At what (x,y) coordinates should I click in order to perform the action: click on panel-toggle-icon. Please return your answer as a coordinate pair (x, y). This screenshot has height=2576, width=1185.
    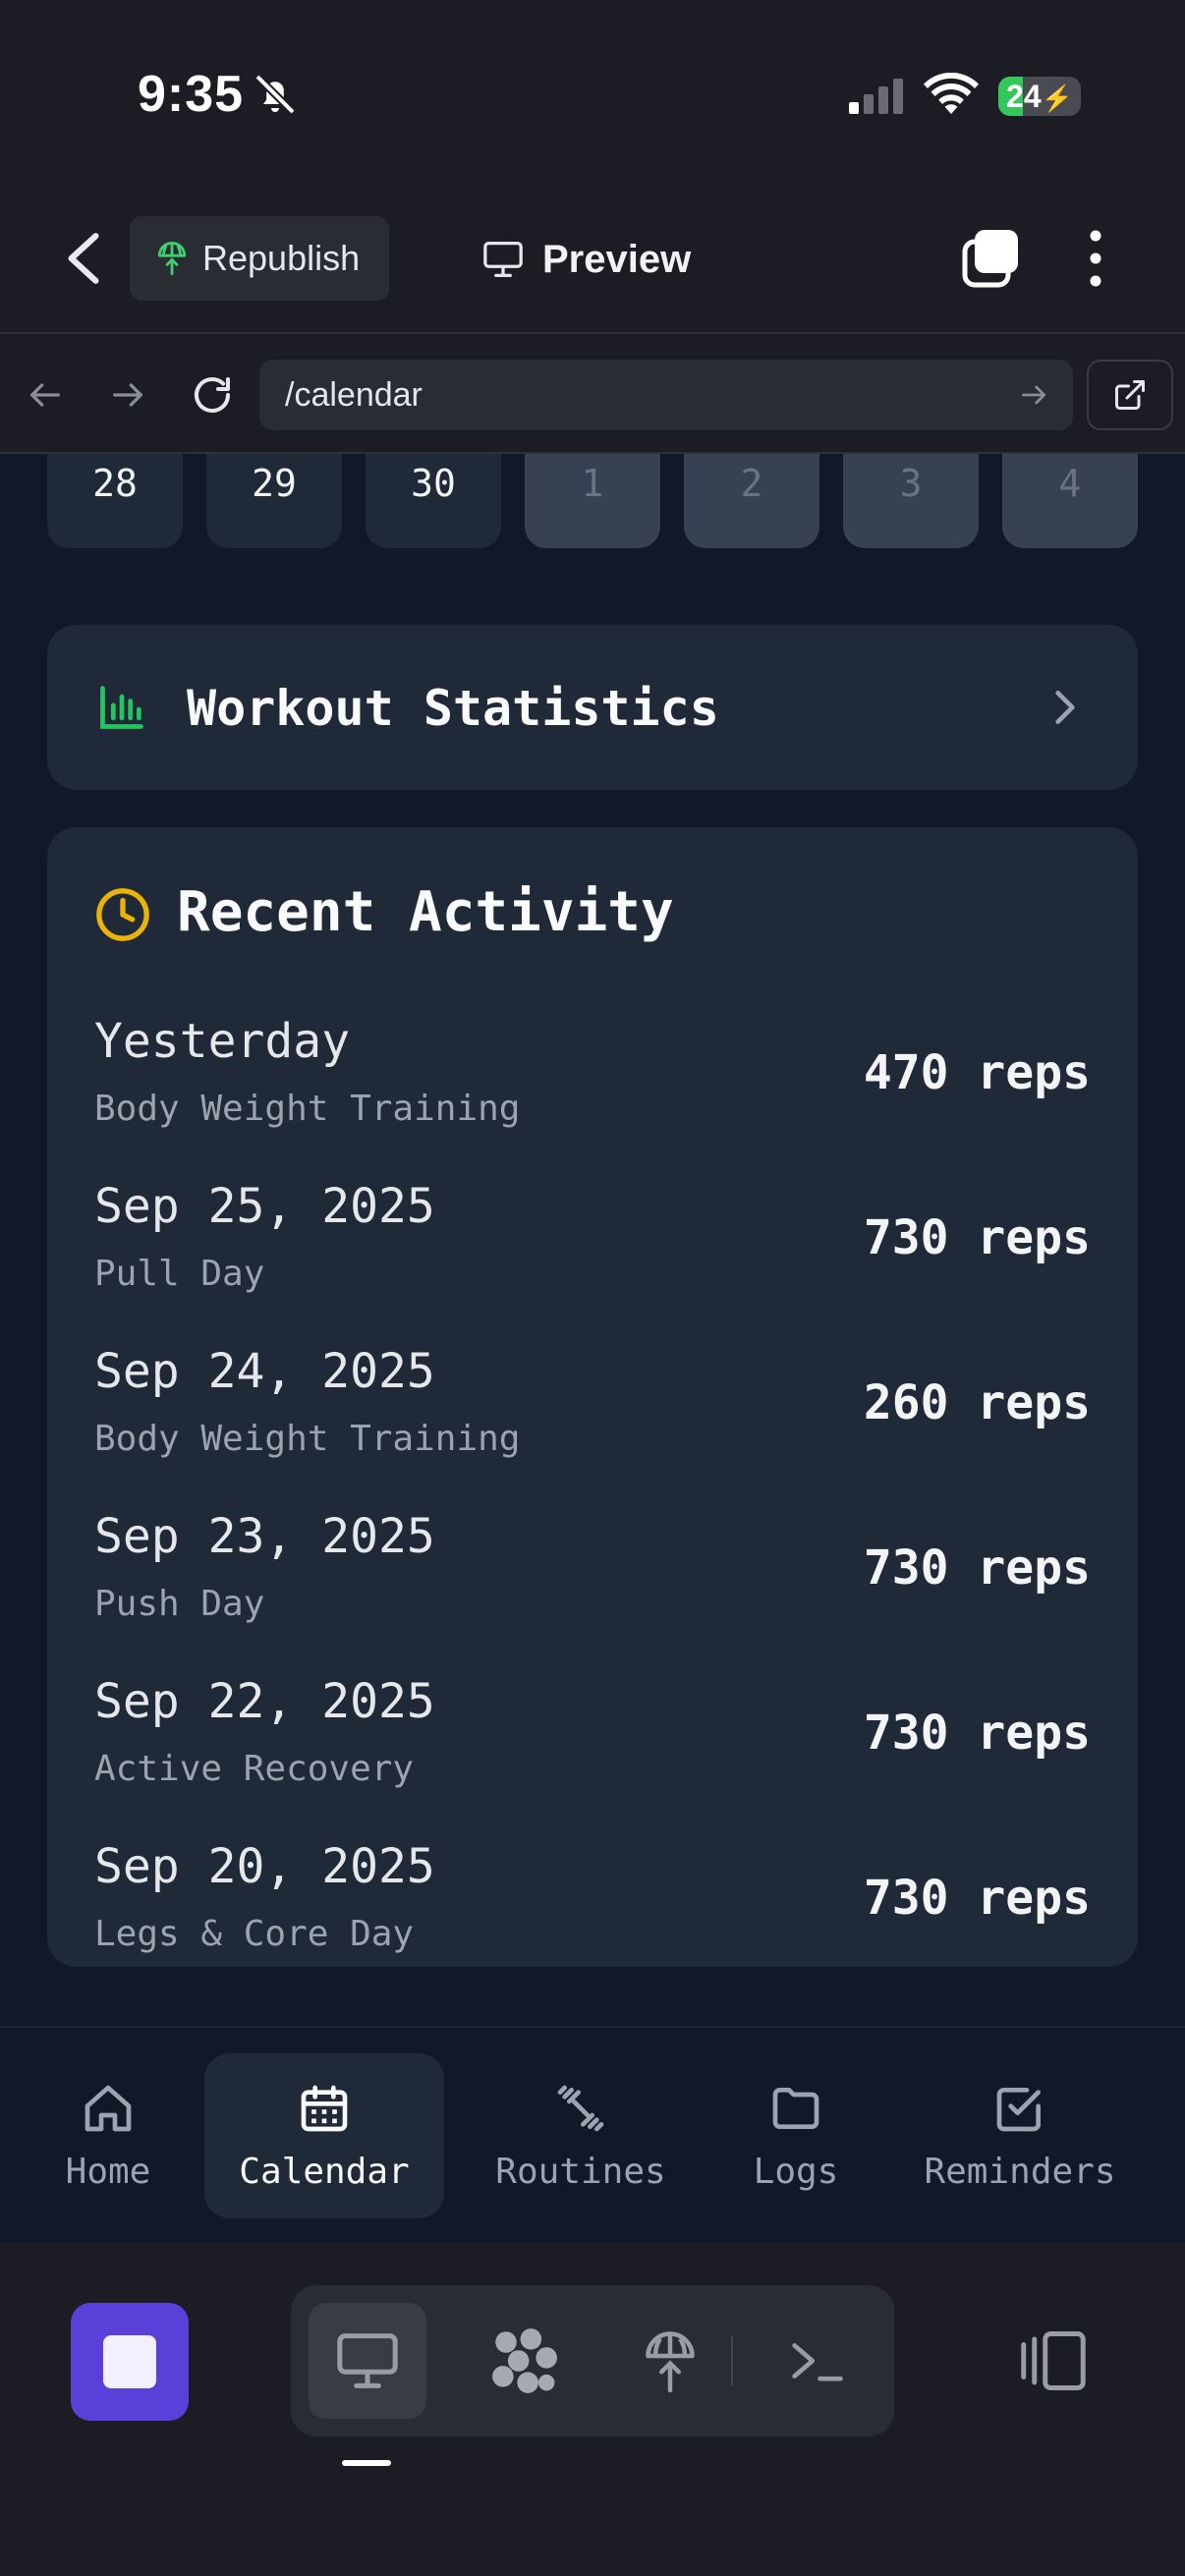
    Looking at the image, I should click on (1053, 2360).